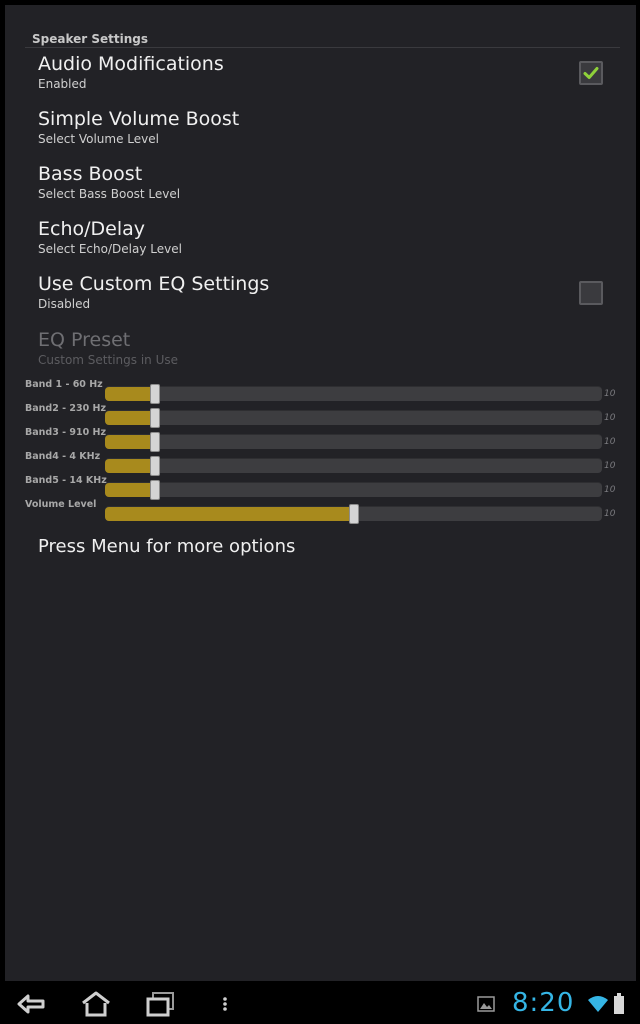 The height and width of the screenshot is (1024, 640). I want to click on pref-title: Echo/Delay, so click(92, 229).